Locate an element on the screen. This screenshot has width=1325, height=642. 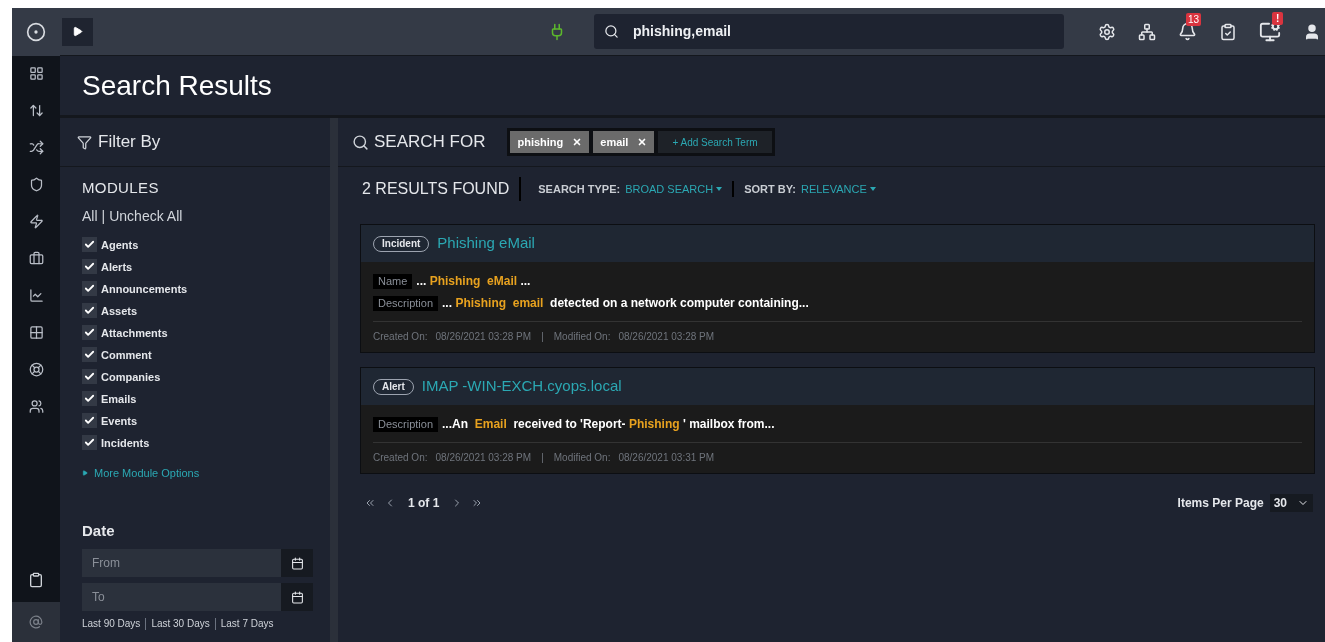
module-label: Comment is located at coordinates (126, 355).